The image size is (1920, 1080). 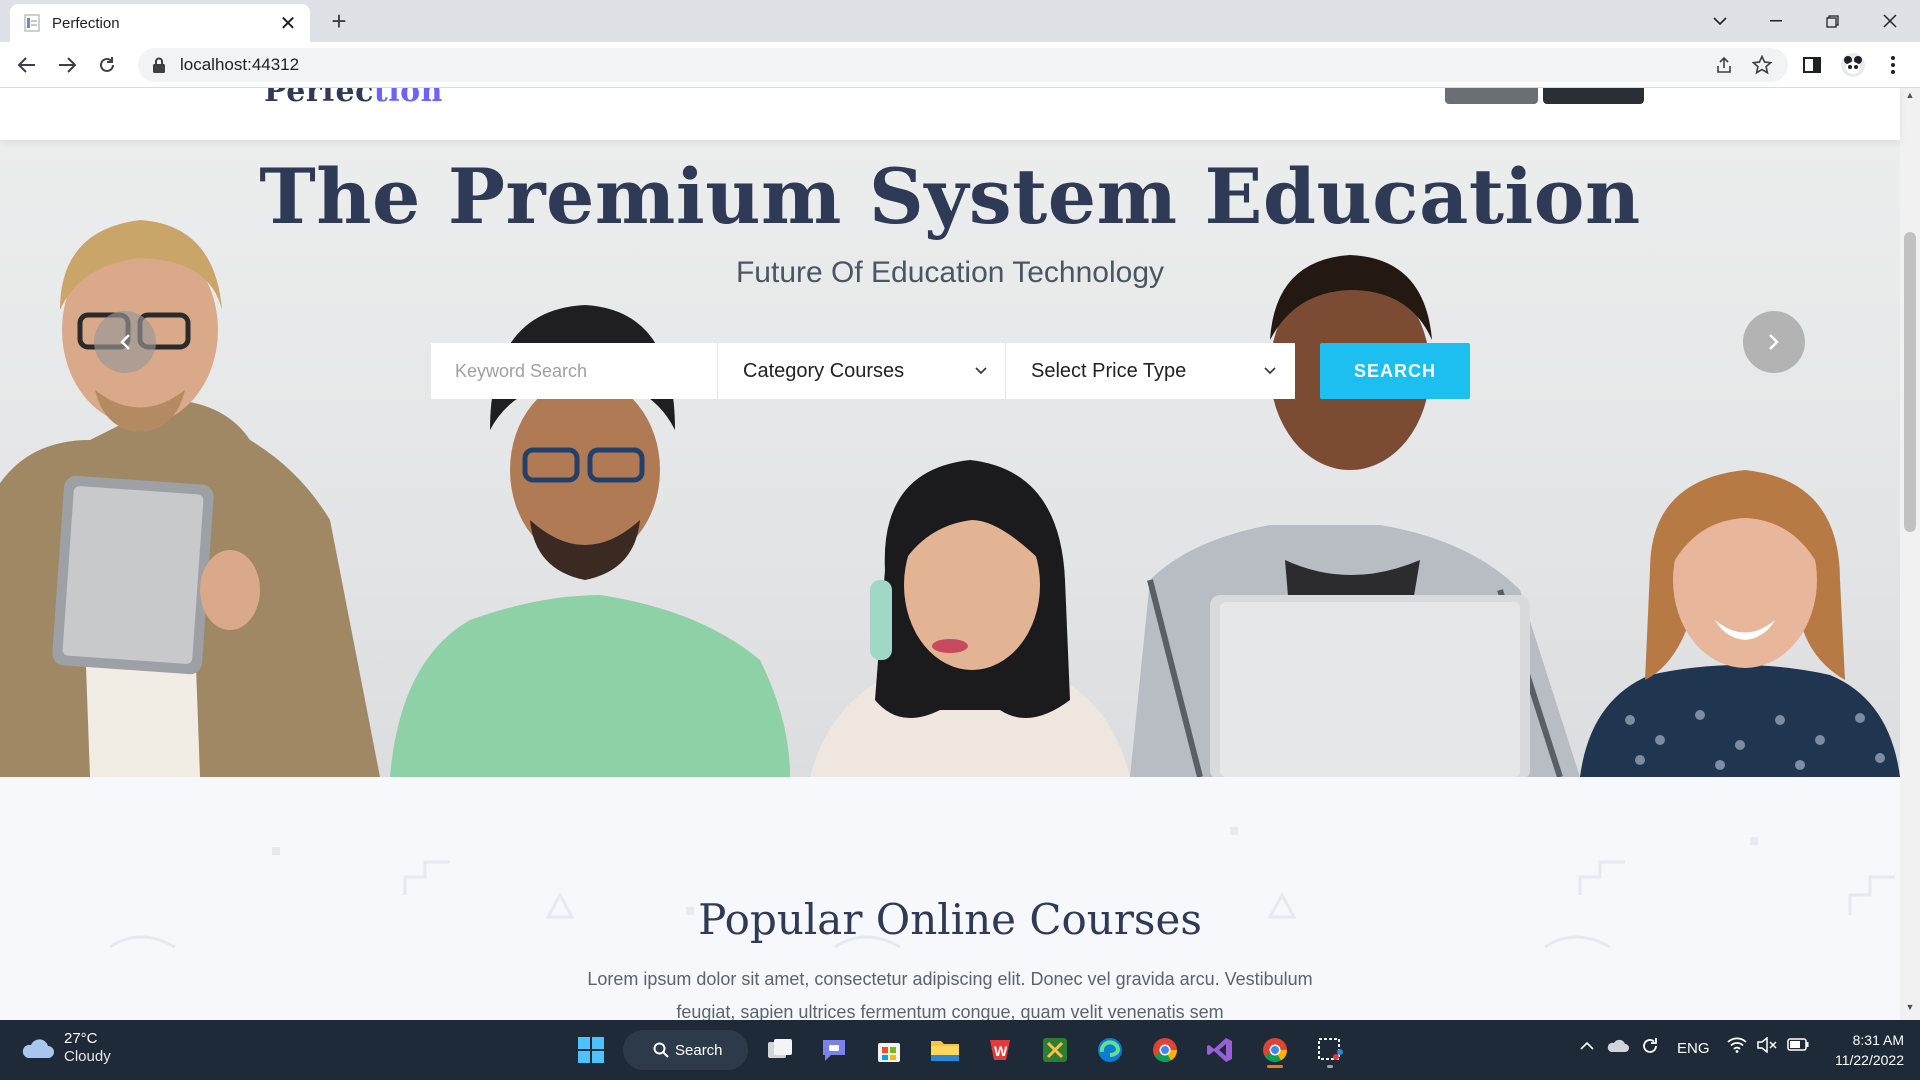 I want to click on cloud-icon, so click(x=38, y=1048).